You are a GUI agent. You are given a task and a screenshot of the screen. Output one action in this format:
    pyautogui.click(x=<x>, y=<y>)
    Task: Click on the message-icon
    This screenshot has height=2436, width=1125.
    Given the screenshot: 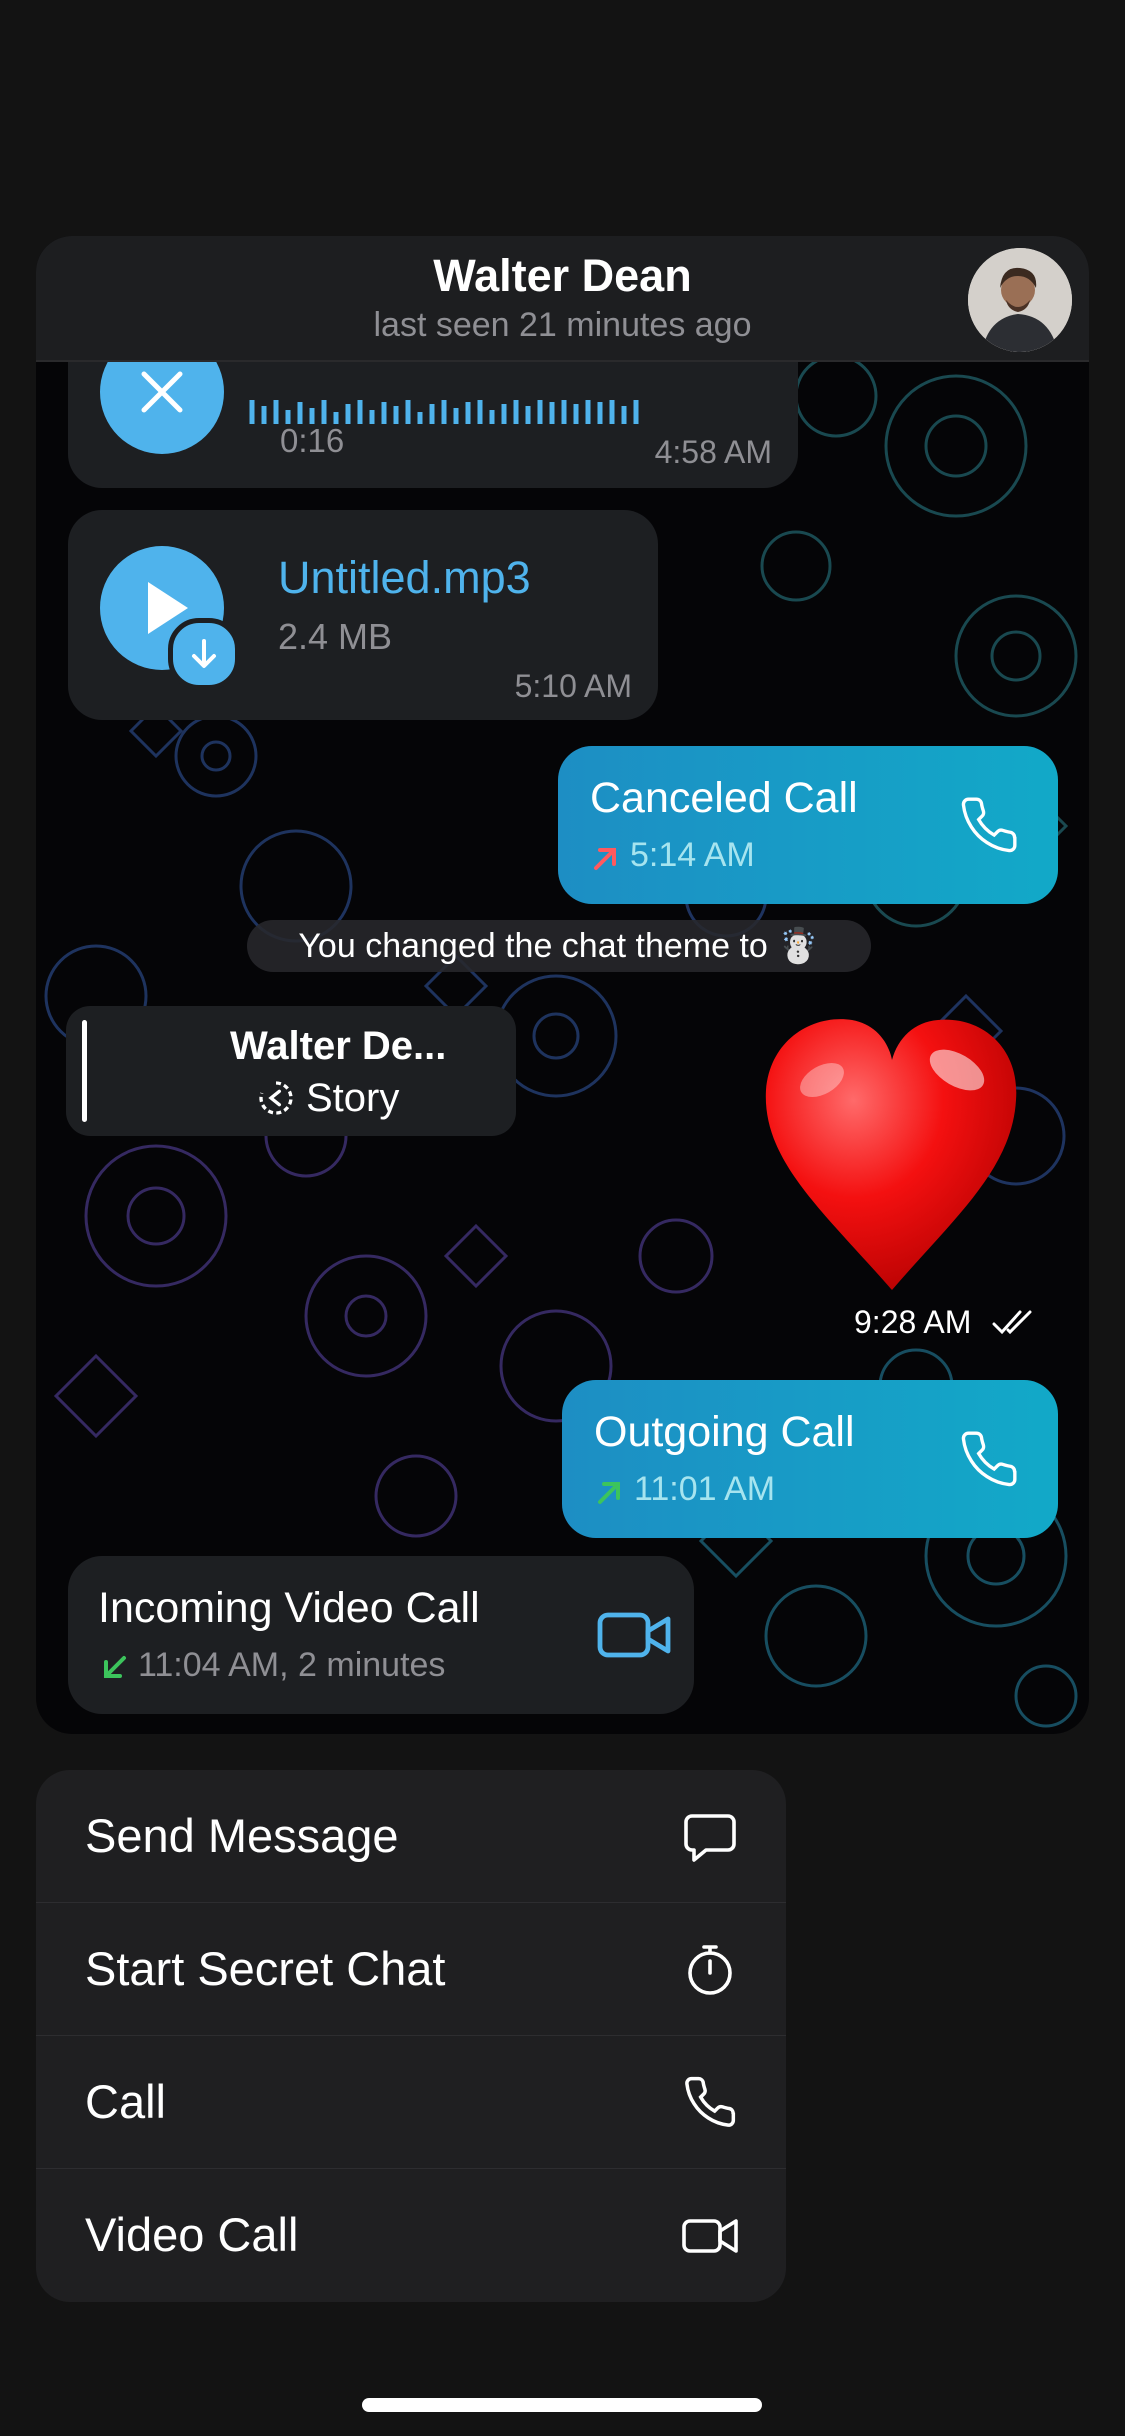 What is the action you would take?
    pyautogui.click(x=710, y=1838)
    